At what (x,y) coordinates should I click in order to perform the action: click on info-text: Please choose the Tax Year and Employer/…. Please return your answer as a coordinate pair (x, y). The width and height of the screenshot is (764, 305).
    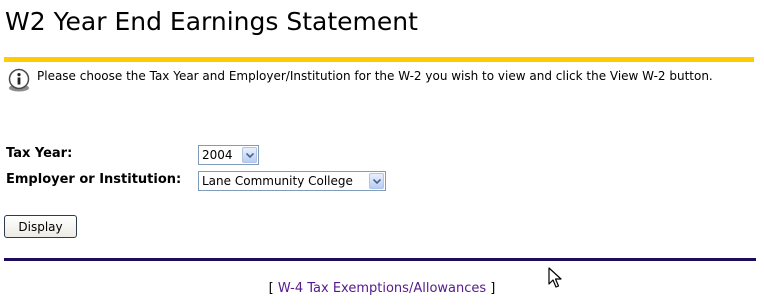
    Looking at the image, I should click on (375, 76).